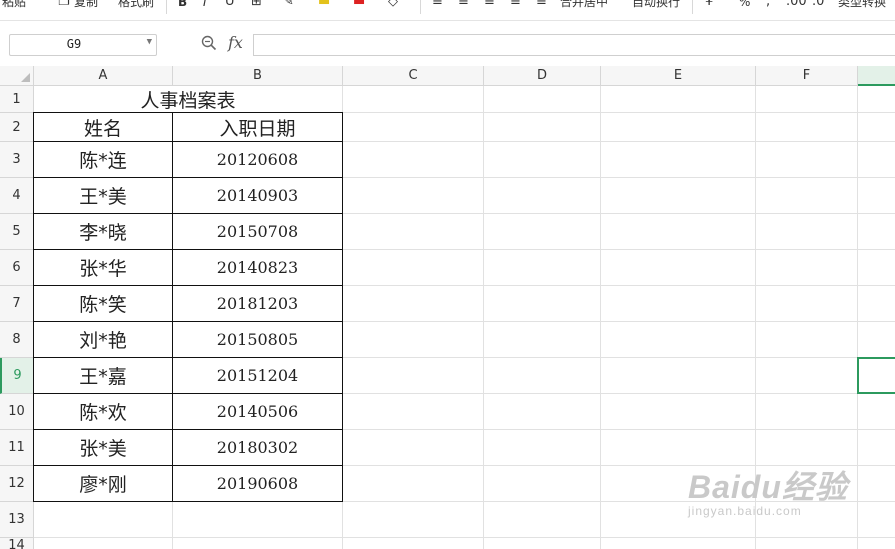 The image size is (895, 549). Describe the element at coordinates (136, 5) in the screenshot. I see `format-painter-button: 格式刷` at that location.